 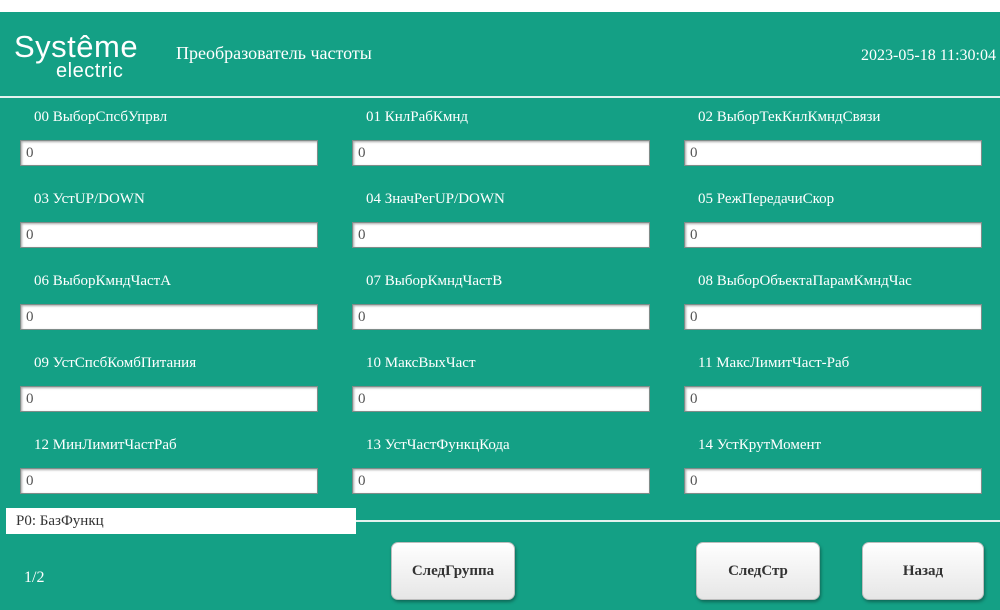 I want to click on param-label: 03 УстUP/DOWN, so click(x=89, y=199).